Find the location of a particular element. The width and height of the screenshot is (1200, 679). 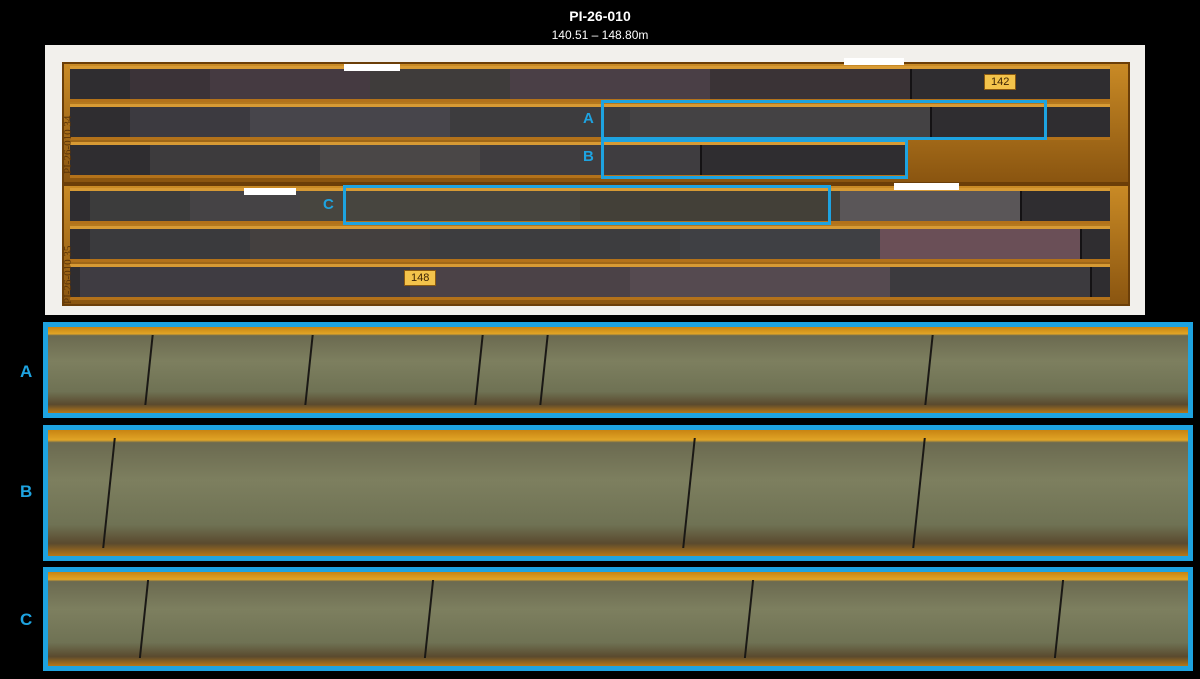

zoom-label-b: B is located at coordinates (26, 491).